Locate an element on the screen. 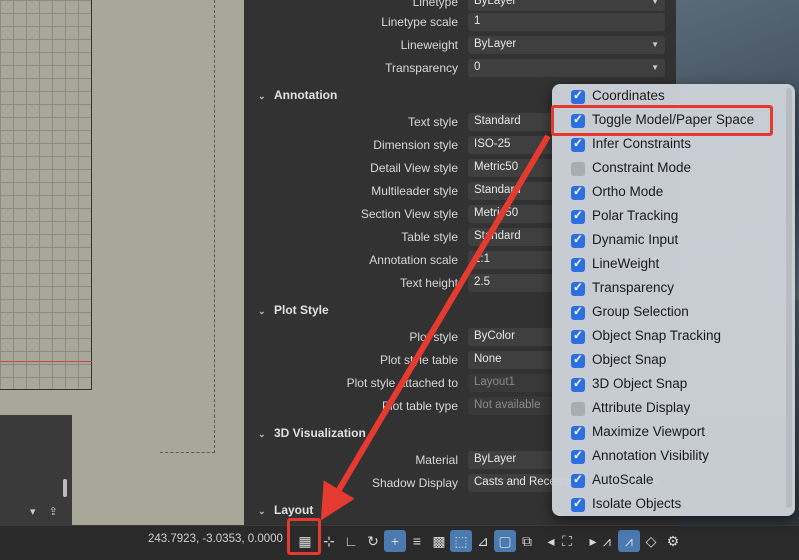 This screenshot has height=560, width=799. menu-item-label: 3D Object Snap is located at coordinates (640, 383).